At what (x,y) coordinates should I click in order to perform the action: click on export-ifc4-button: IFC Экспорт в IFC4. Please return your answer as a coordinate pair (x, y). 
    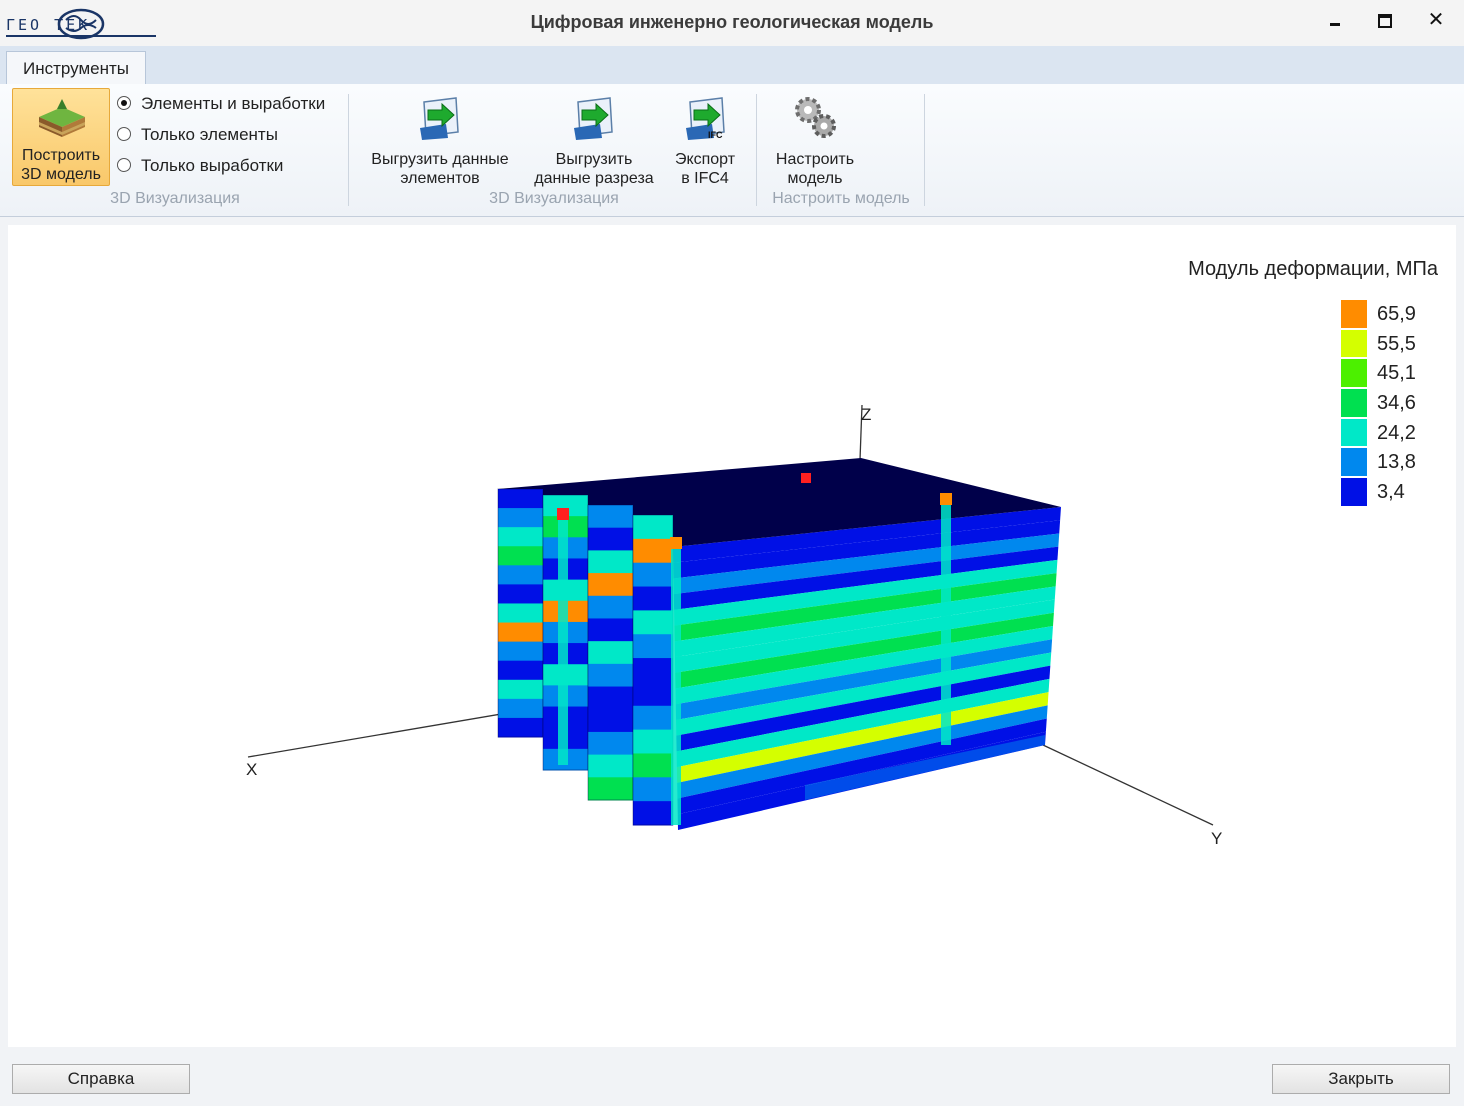
    Looking at the image, I should click on (705, 138).